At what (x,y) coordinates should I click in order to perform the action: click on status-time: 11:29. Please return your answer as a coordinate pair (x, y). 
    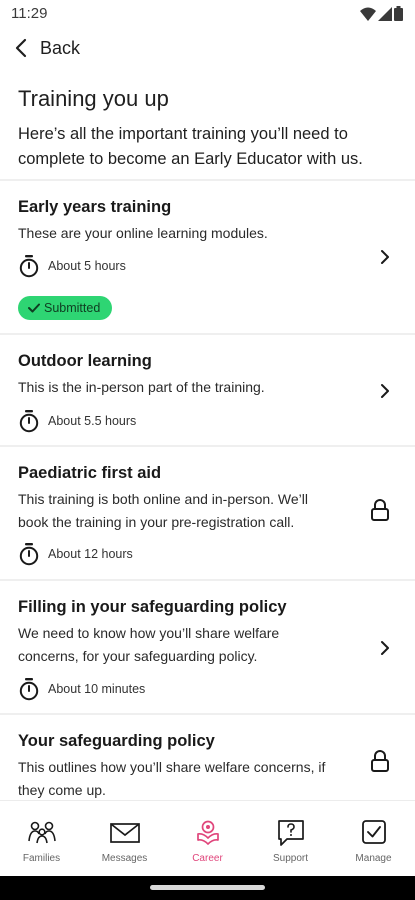
    Looking at the image, I should click on (29, 13).